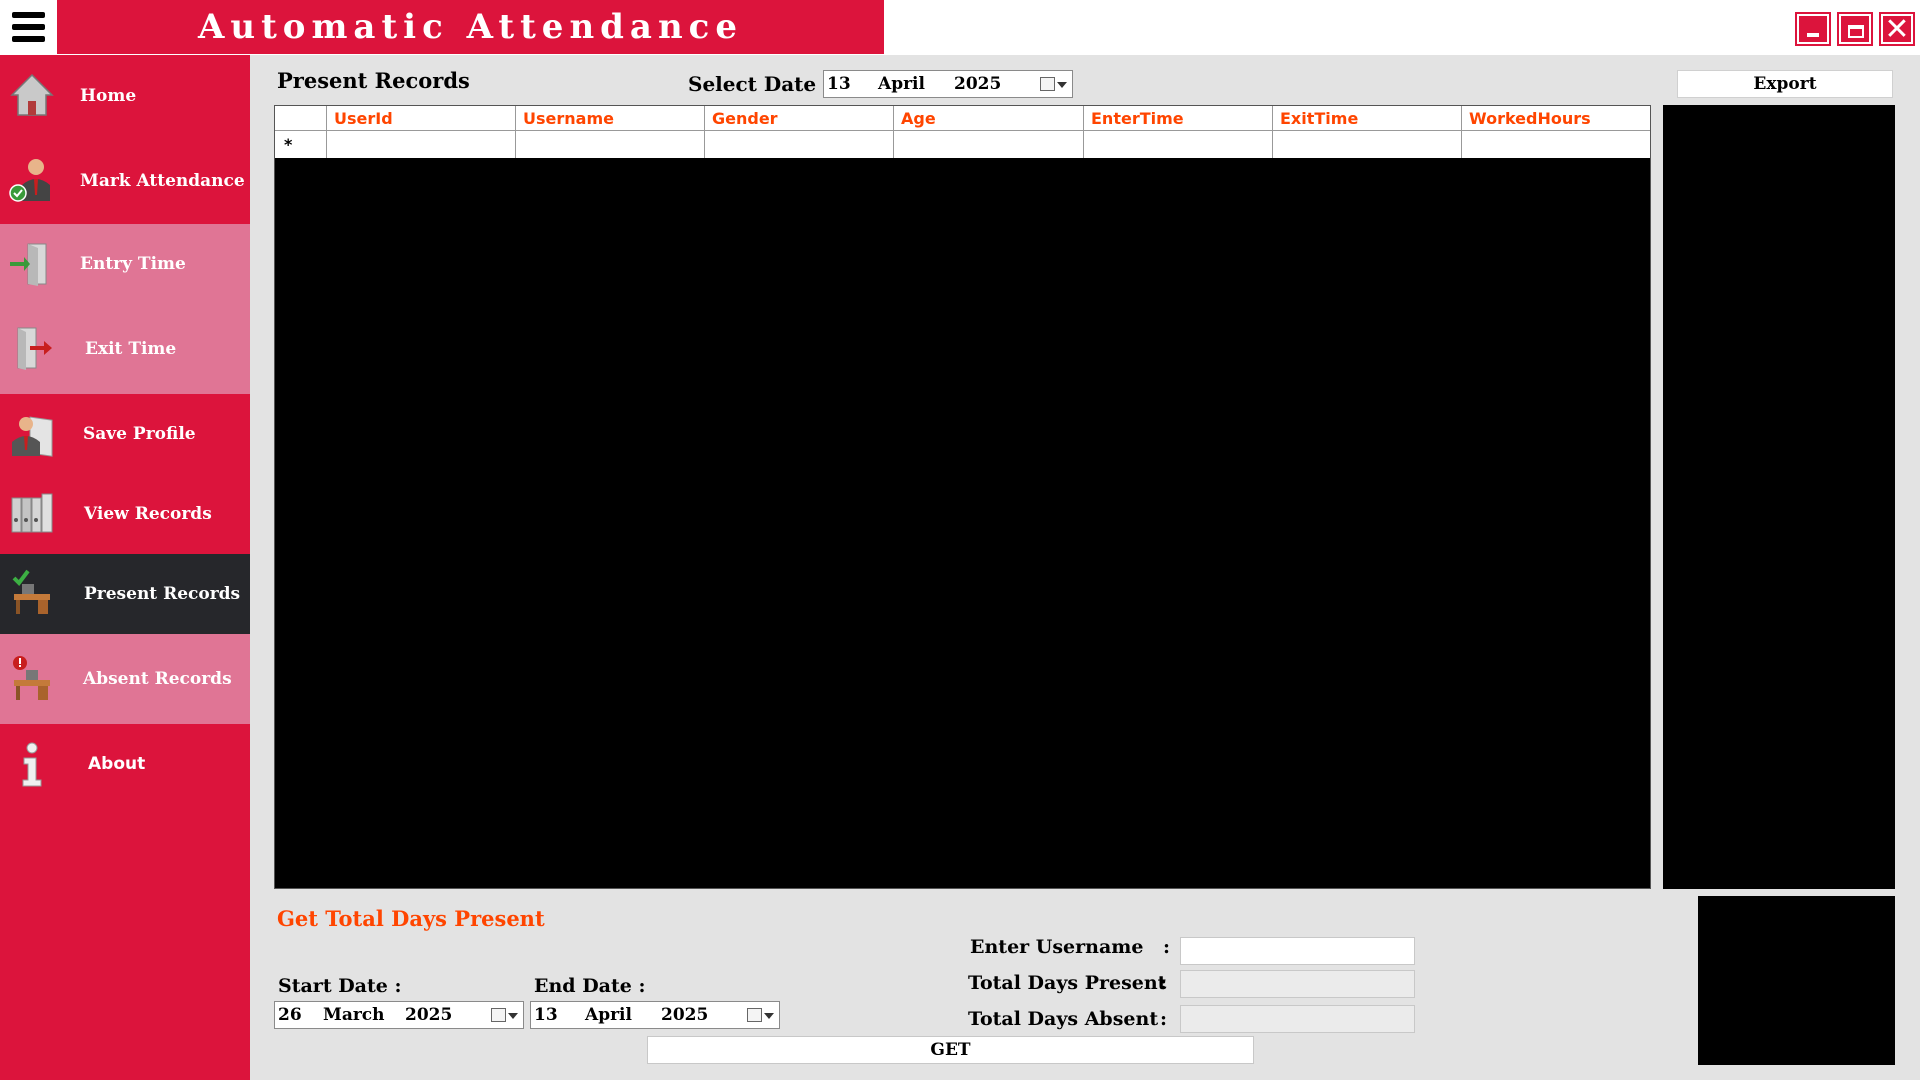 Image resolution: width=1920 pixels, height=1080 pixels. I want to click on desk-alert-icon, so click(31, 678).